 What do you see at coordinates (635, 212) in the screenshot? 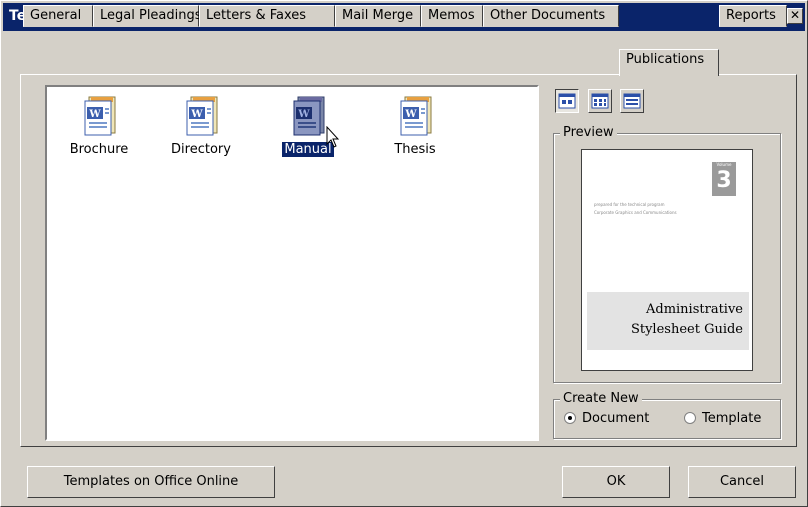
I see `preview-small-line: Corporate Graphics and Communications` at bounding box center [635, 212].